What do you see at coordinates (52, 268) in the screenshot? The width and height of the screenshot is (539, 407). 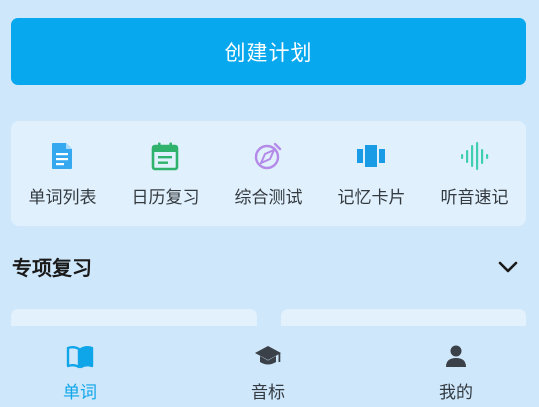 I see `special-review-title: 专项复习` at bounding box center [52, 268].